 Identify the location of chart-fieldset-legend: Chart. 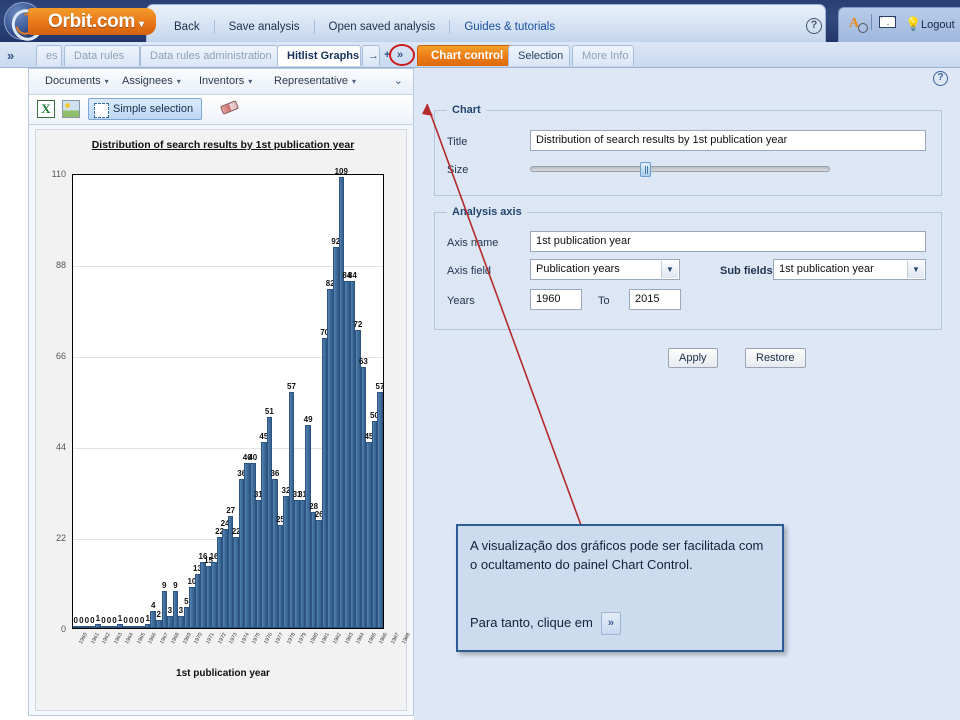
(466, 110).